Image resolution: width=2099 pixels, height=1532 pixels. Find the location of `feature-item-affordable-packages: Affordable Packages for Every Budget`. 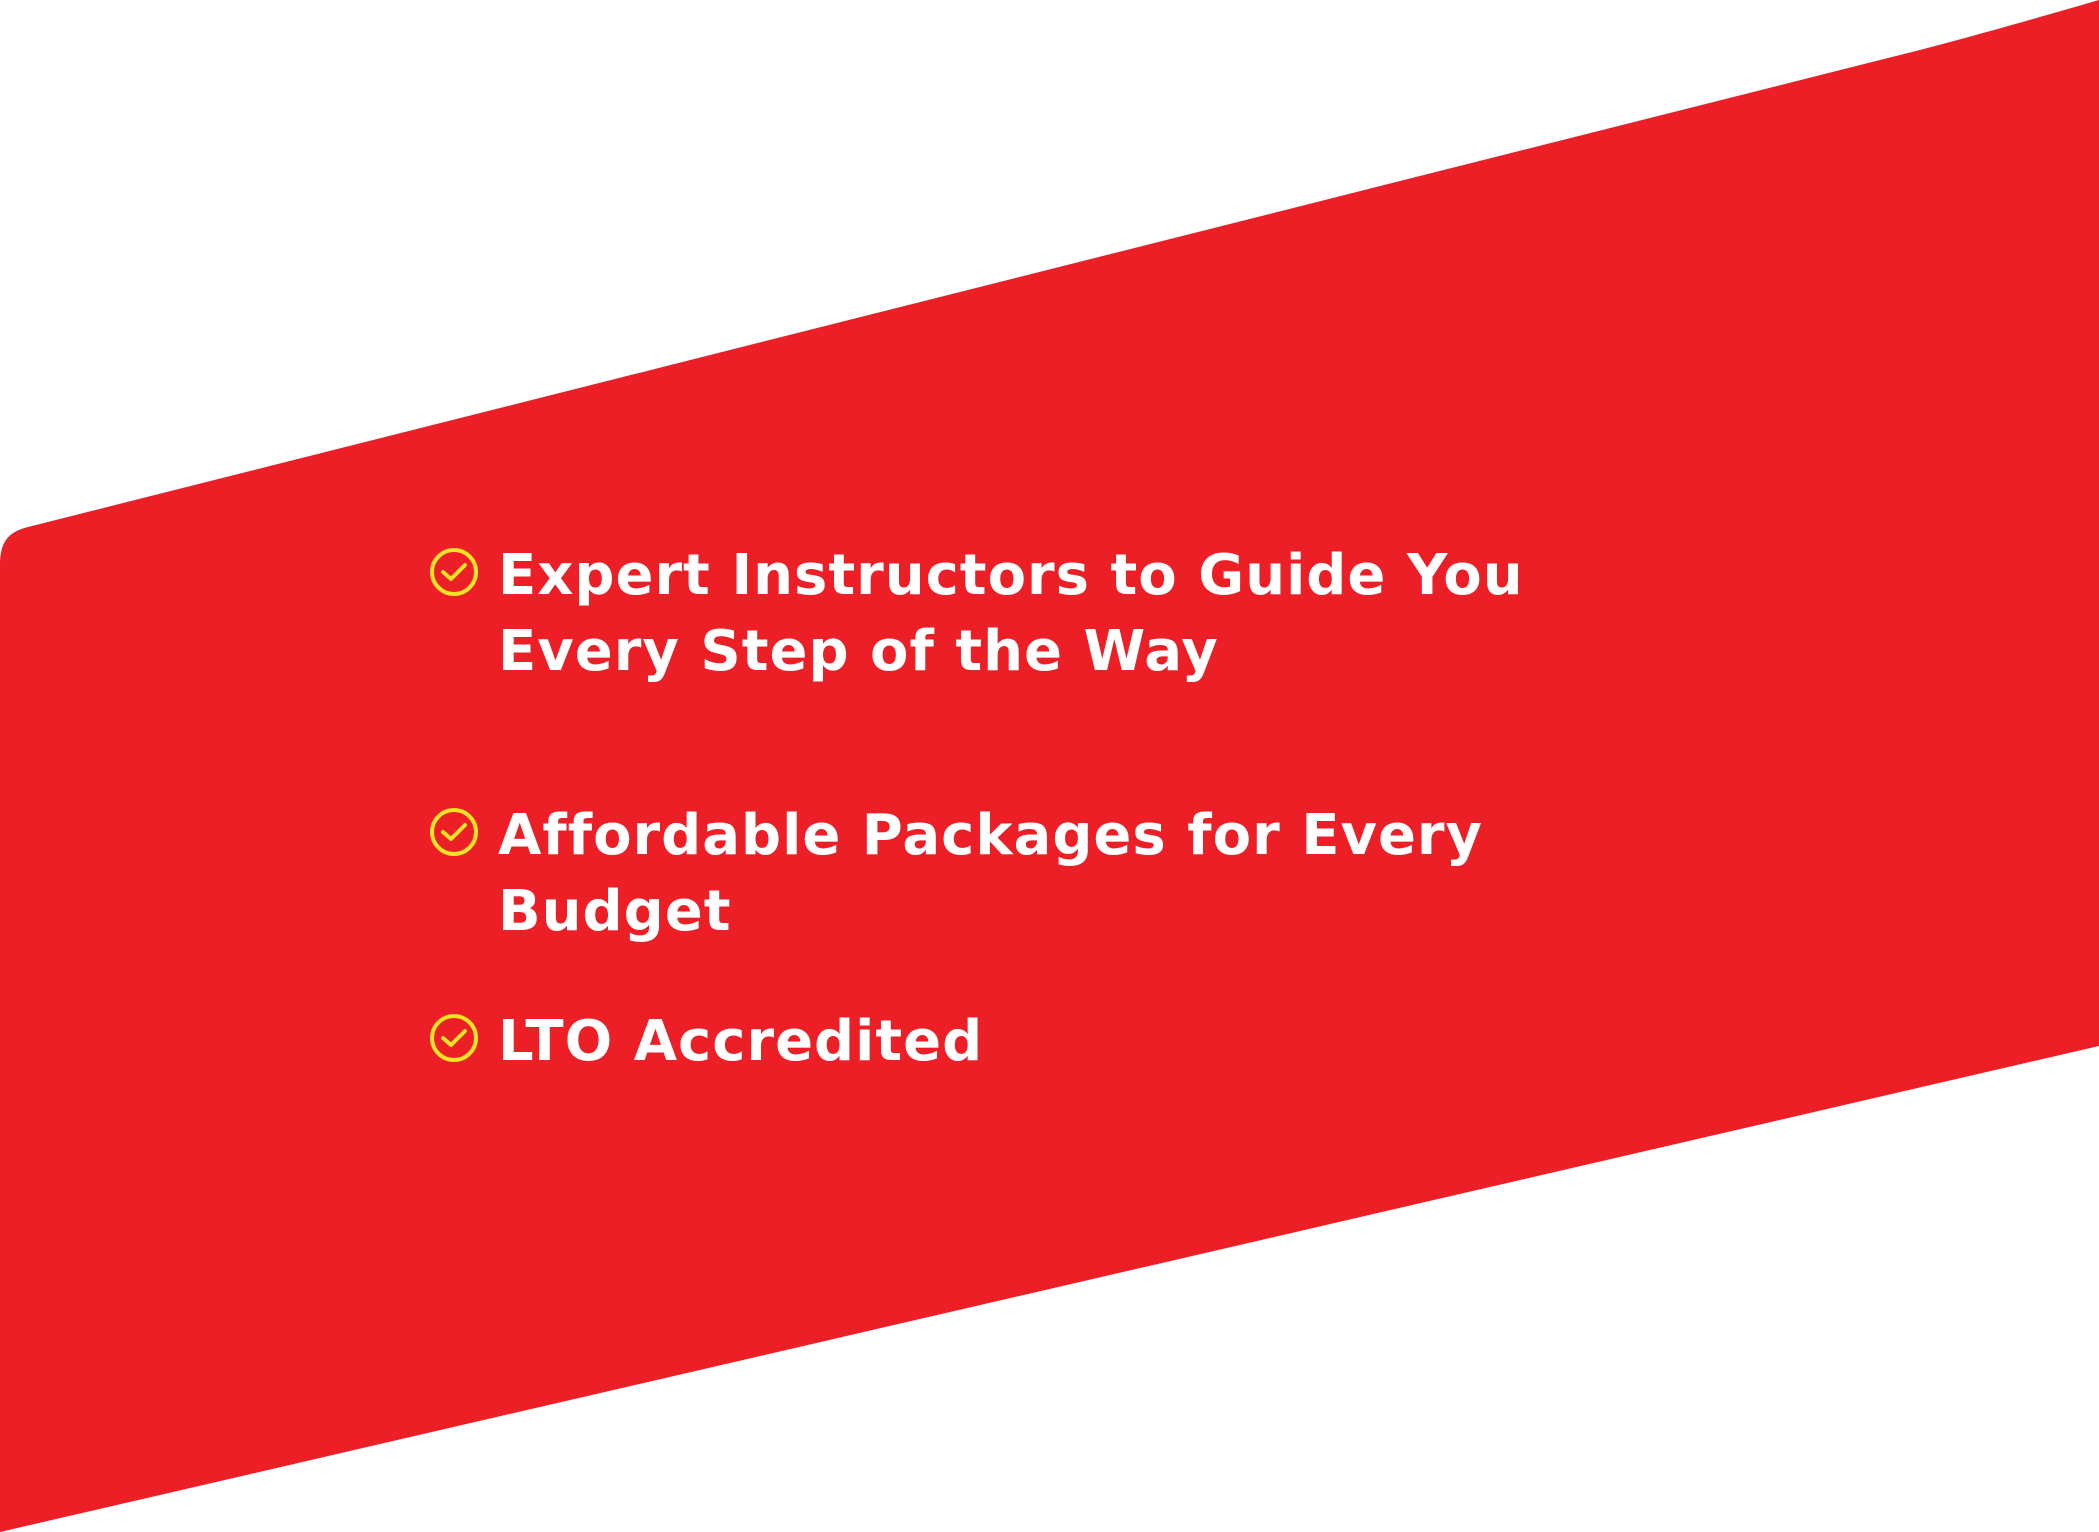

feature-item-affordable-packages: Affordable Packages for Every Budget is located at coordinates (963, 874).